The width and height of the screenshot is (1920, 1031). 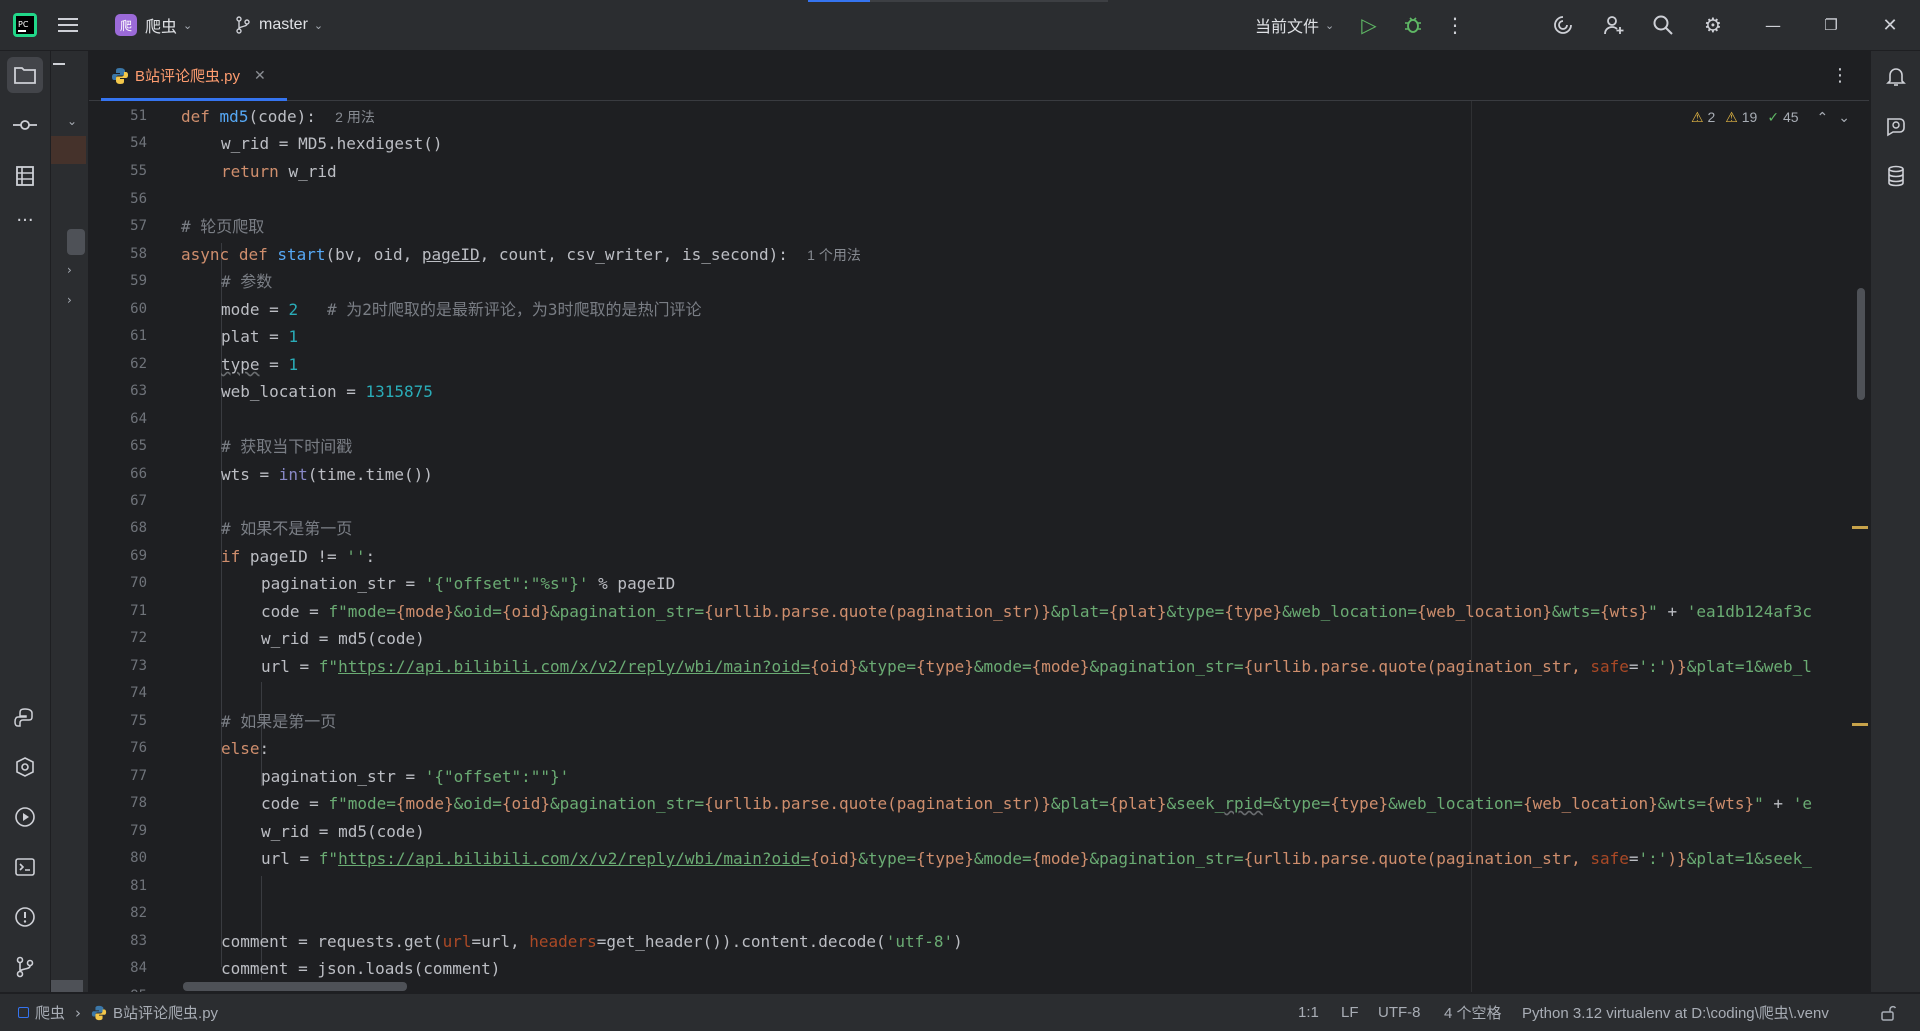 I want to click on line-number: 79, so click(x=138, y=831).